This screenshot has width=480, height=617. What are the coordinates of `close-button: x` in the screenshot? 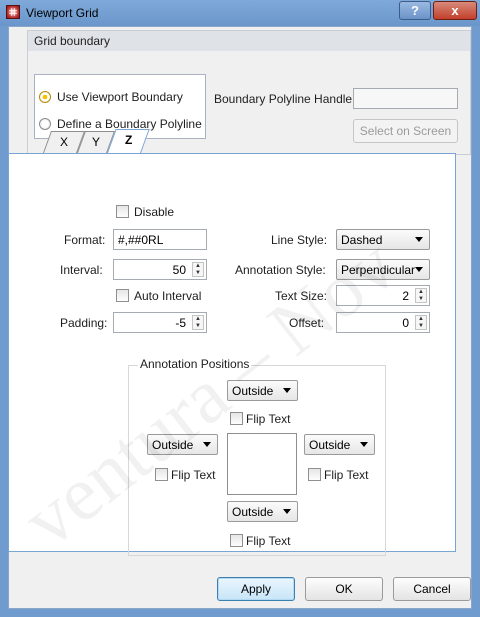 It's located at (455, 10).